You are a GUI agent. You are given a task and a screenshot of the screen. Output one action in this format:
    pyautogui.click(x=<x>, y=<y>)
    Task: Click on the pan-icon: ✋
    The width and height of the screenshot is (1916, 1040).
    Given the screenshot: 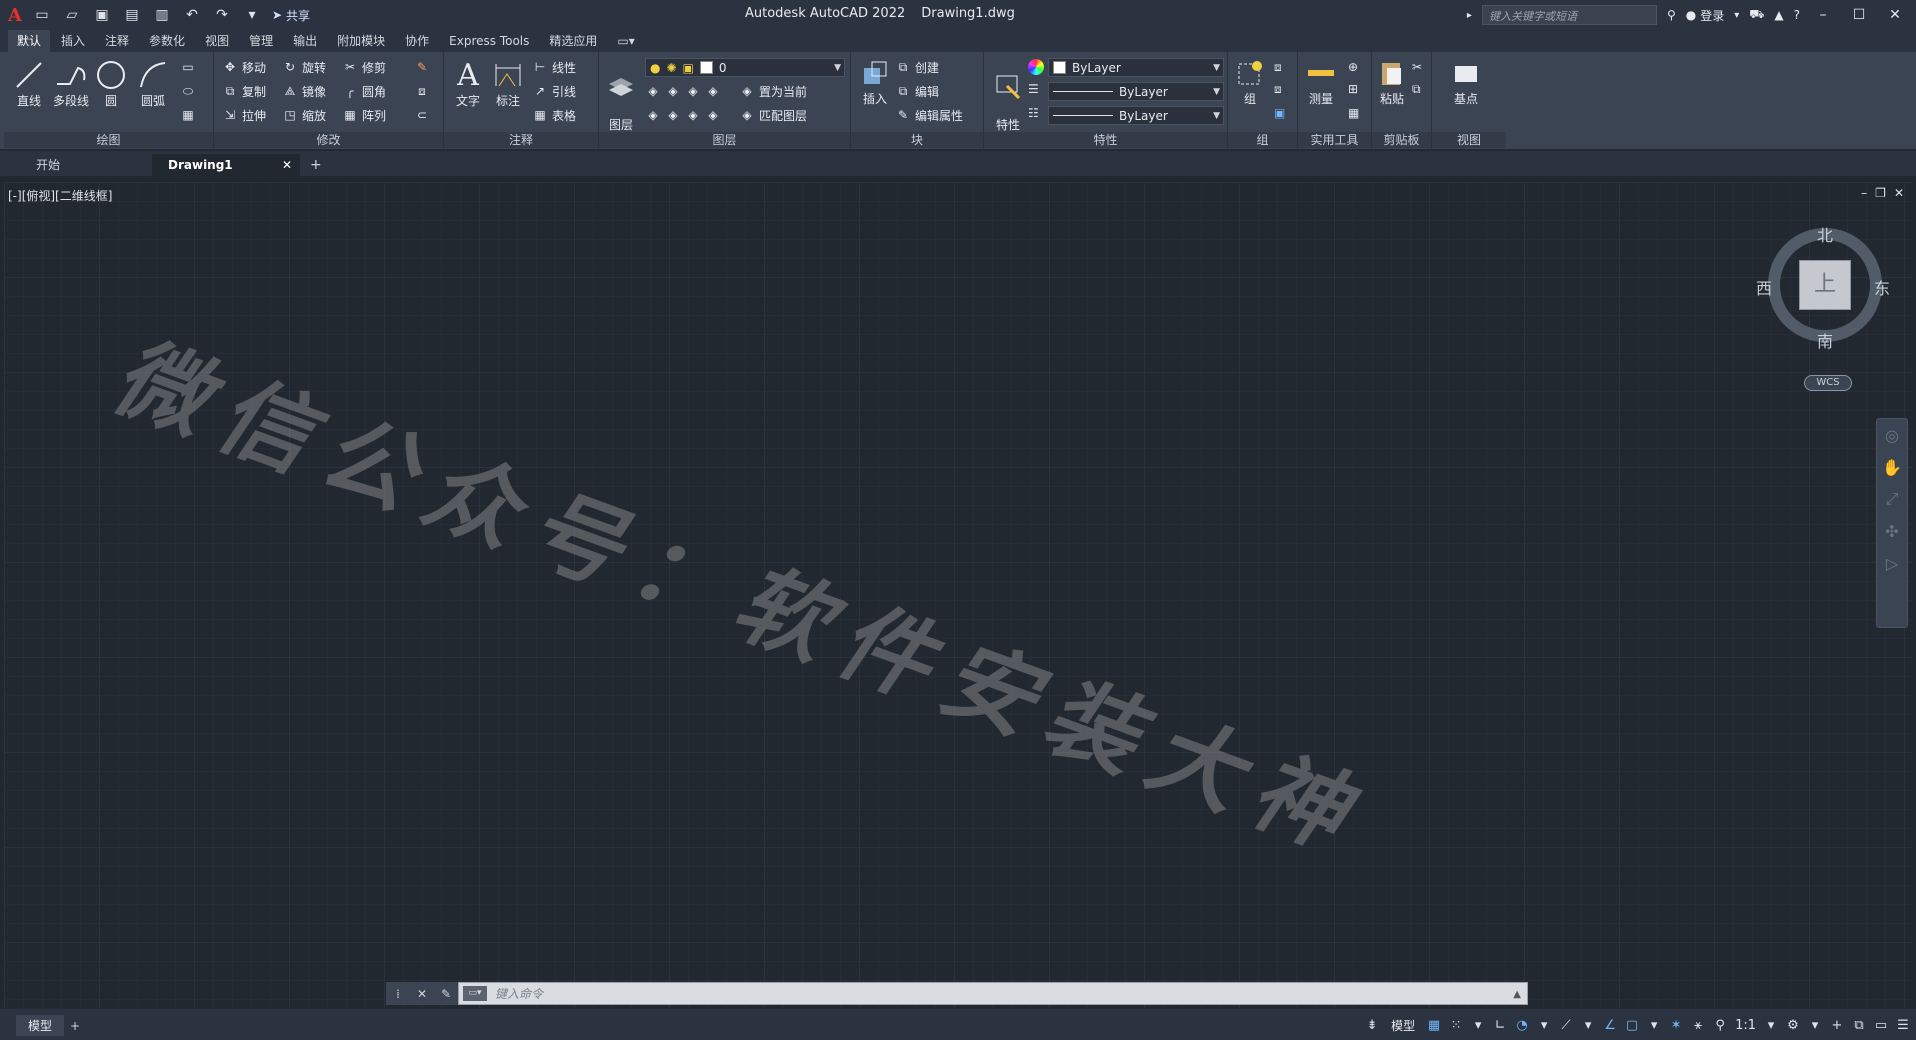 What is the action you would take?
    pyautogui.click(x=1892, y=467)
    